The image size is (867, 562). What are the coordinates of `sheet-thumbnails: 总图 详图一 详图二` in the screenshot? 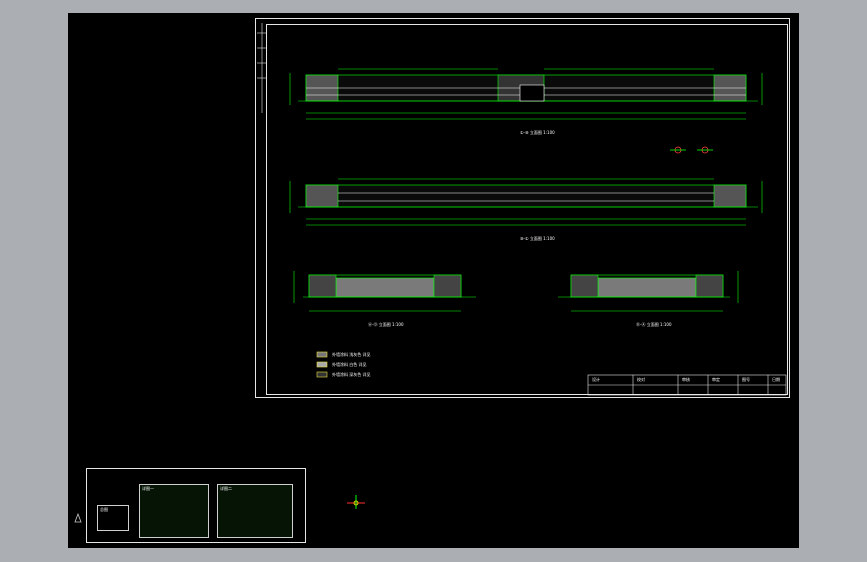 It's located at (196, 505).